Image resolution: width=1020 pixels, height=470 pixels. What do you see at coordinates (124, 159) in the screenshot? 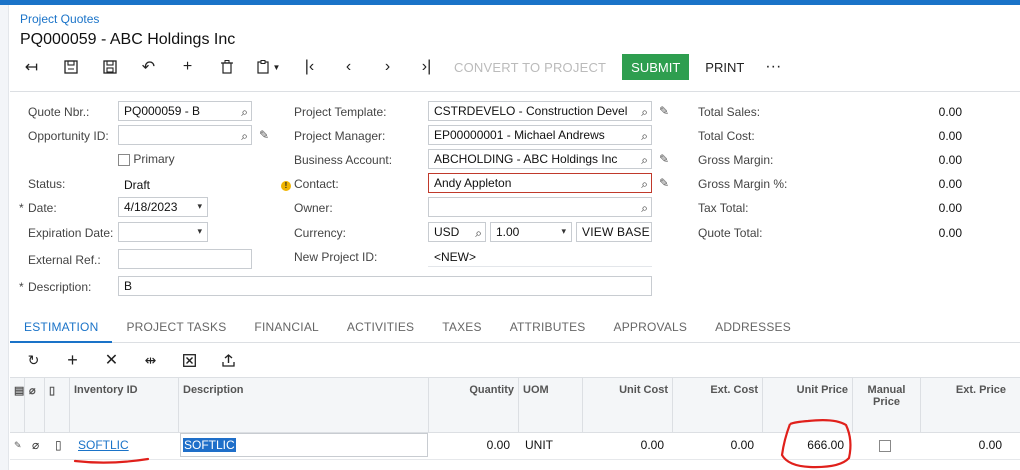
I see `primary-checkbox` at bounding box center [124, 159].